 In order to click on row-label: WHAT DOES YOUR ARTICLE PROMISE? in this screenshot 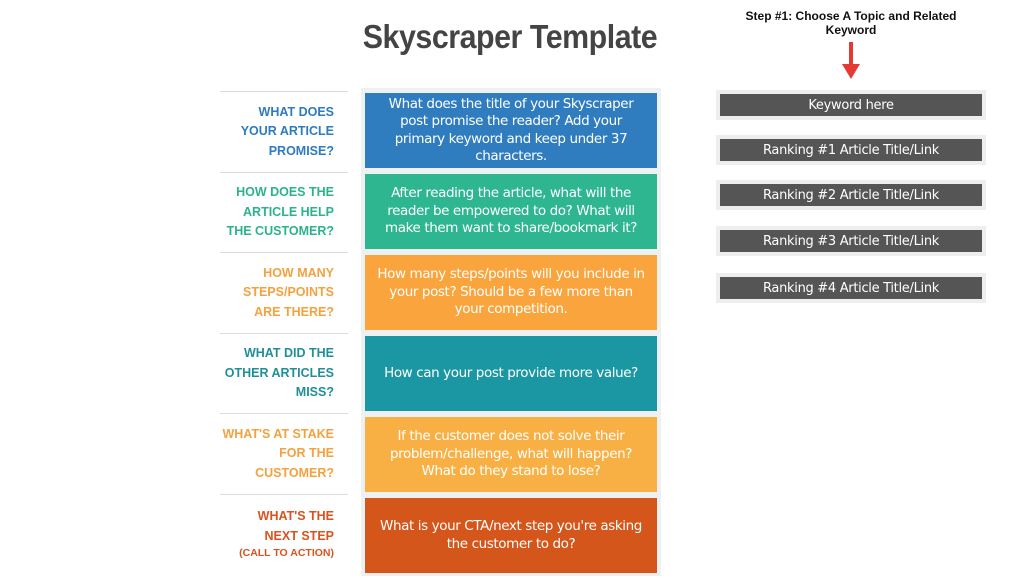, I will do `click(284, 131)`.